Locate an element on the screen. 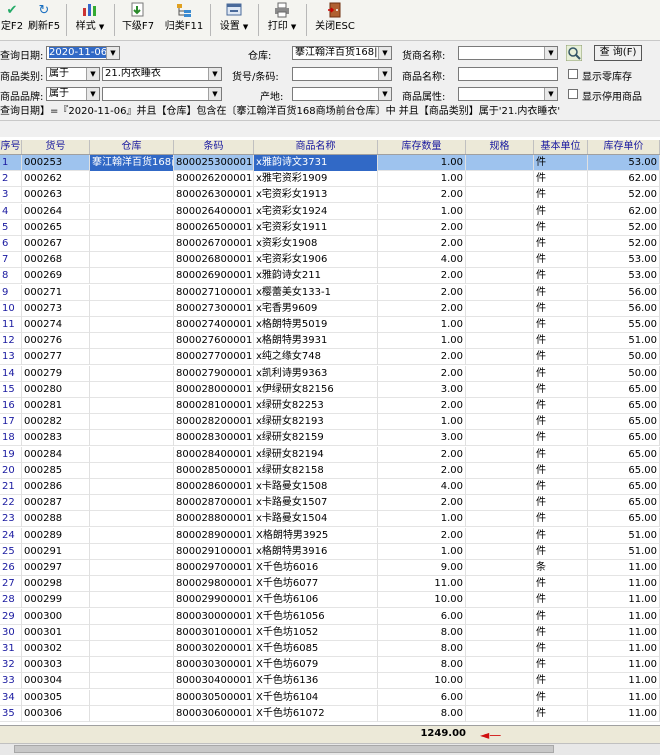  table-row: 3 000263 8000263000016 x宅资彩女1913 2.00 件 52.00 is located at coordinates (330, 195).